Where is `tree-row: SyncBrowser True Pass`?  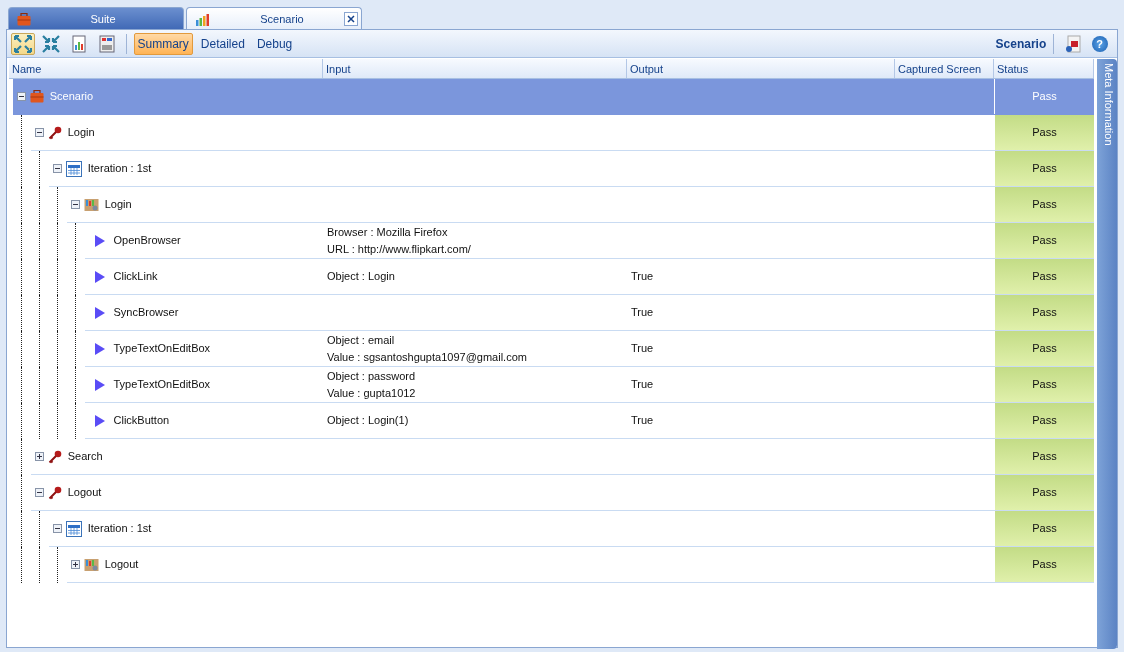
tree-row: SyncBrowser True Pass is located at coordinates (589, 313).